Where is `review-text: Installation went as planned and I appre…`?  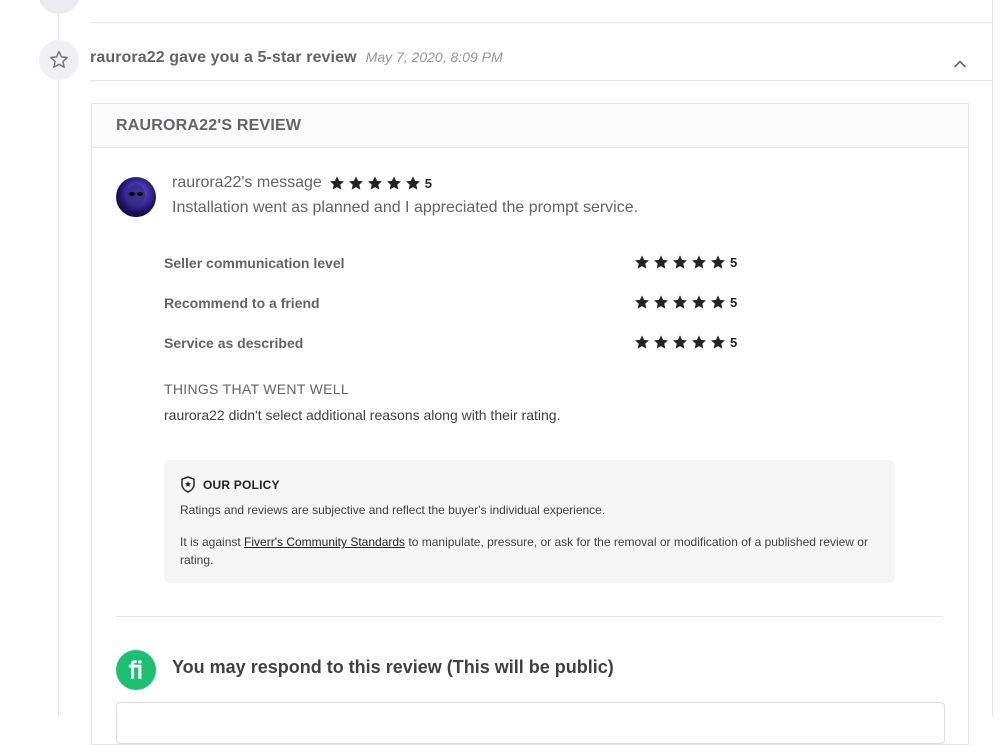
review-text: Installation went as planned and I appre… is located at coordinates (405, 207).